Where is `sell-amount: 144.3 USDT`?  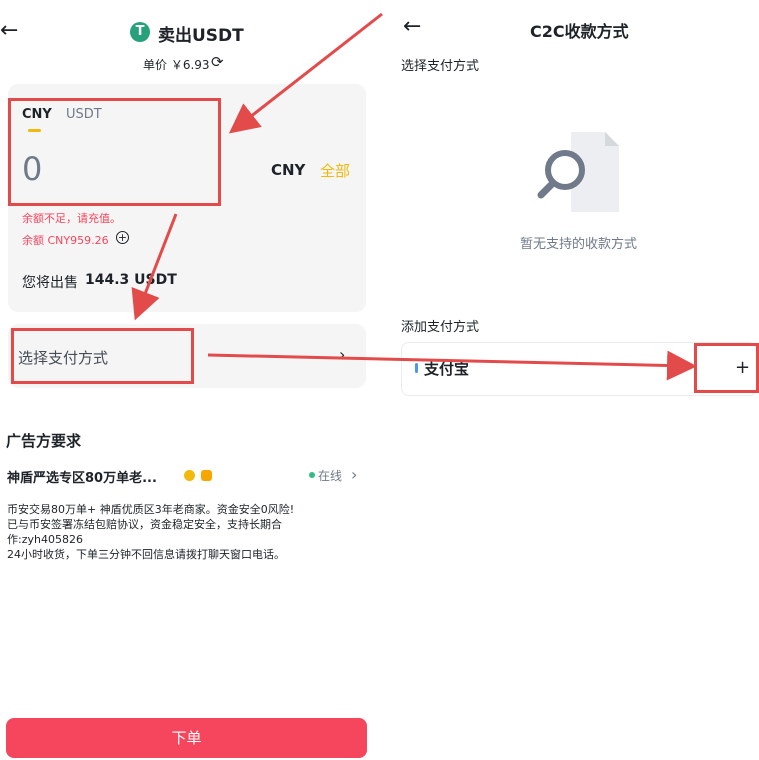 sell-amount: 144.3 USDT is located at coordinates (131, 280).